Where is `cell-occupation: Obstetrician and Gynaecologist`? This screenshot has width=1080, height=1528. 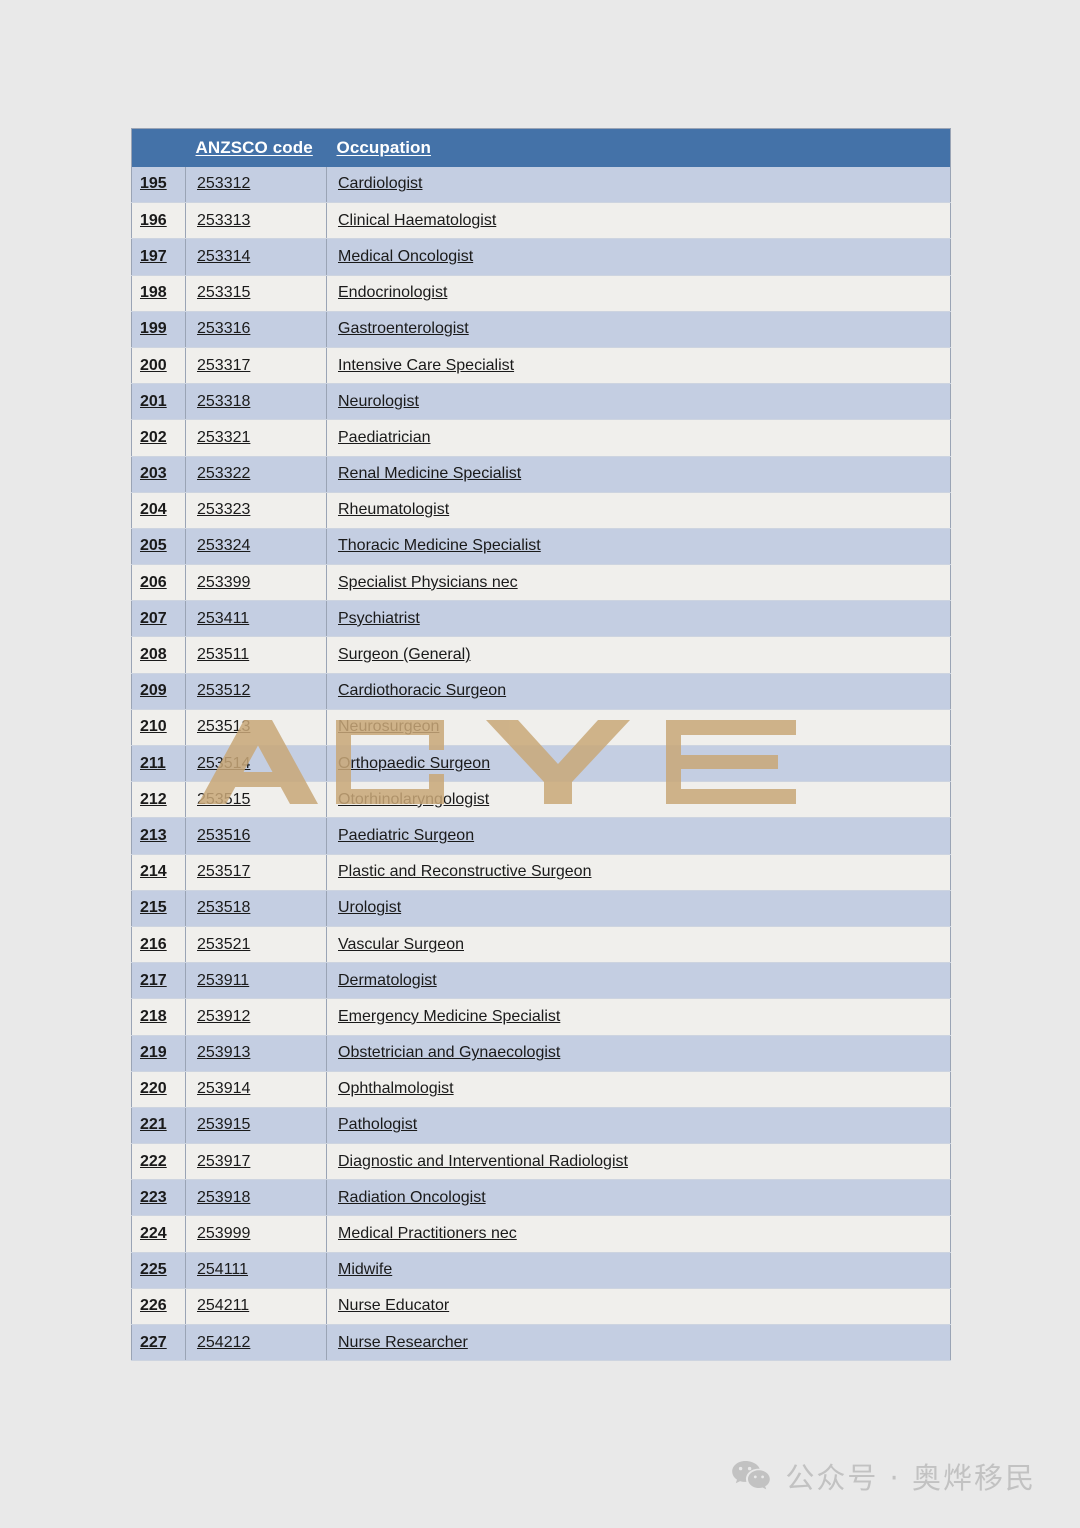
cell-occupation: Obstetrician and Gynaecologist is located at coordinates (638, 1053).